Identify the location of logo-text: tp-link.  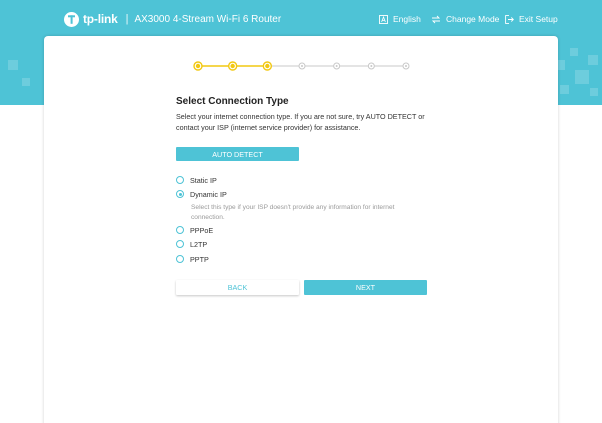
(100, 19).